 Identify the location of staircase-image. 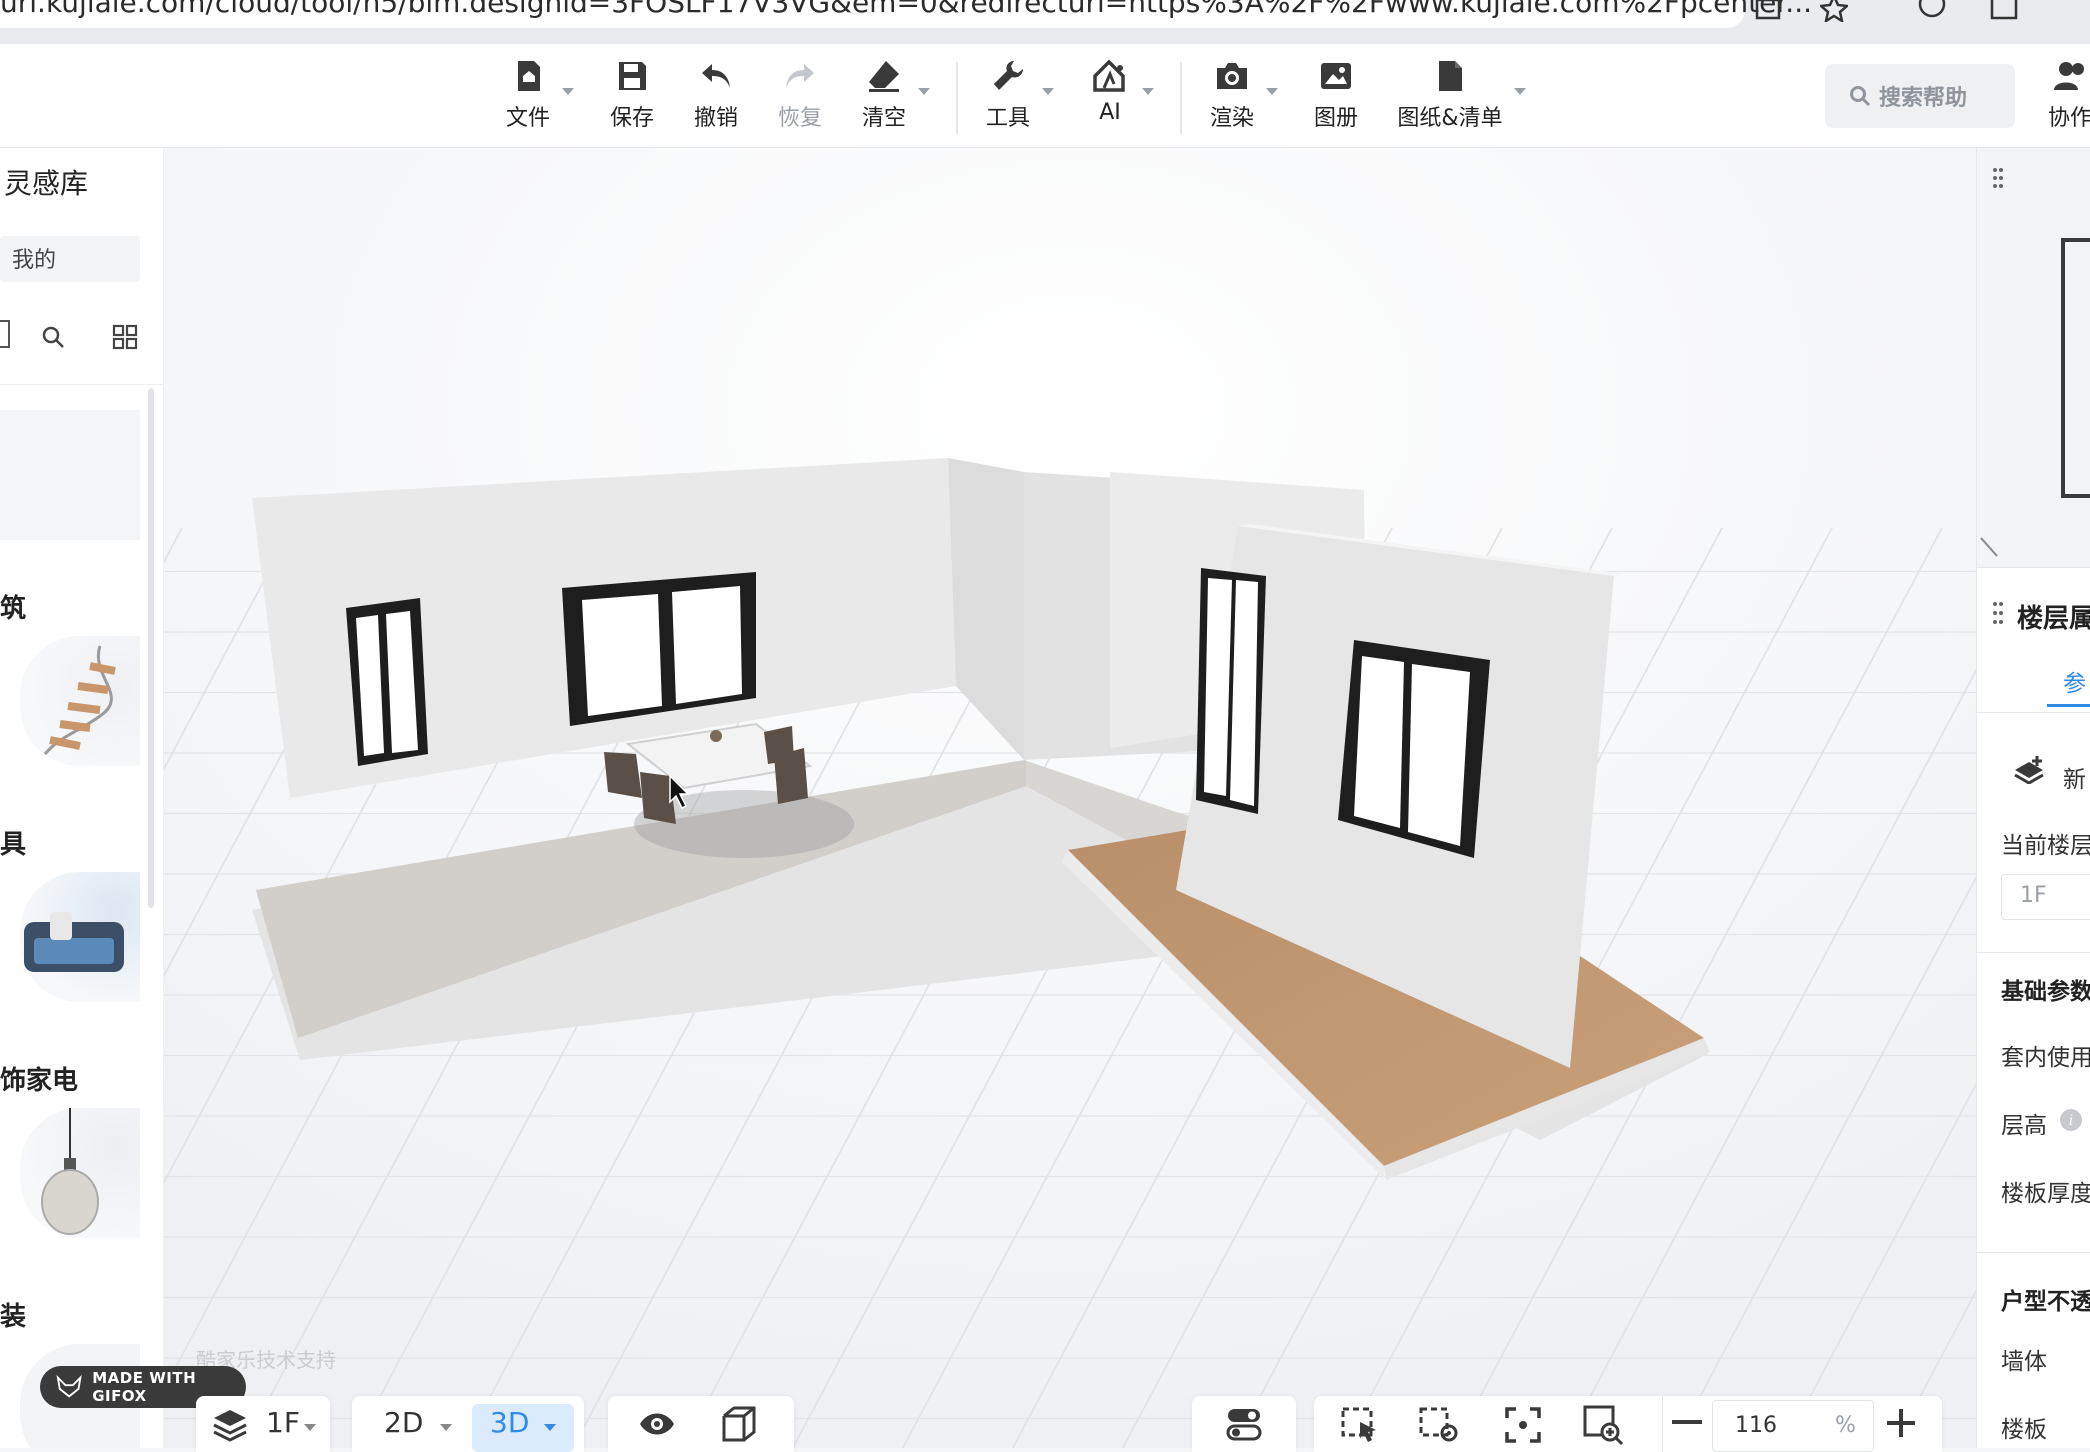
(79, 700).